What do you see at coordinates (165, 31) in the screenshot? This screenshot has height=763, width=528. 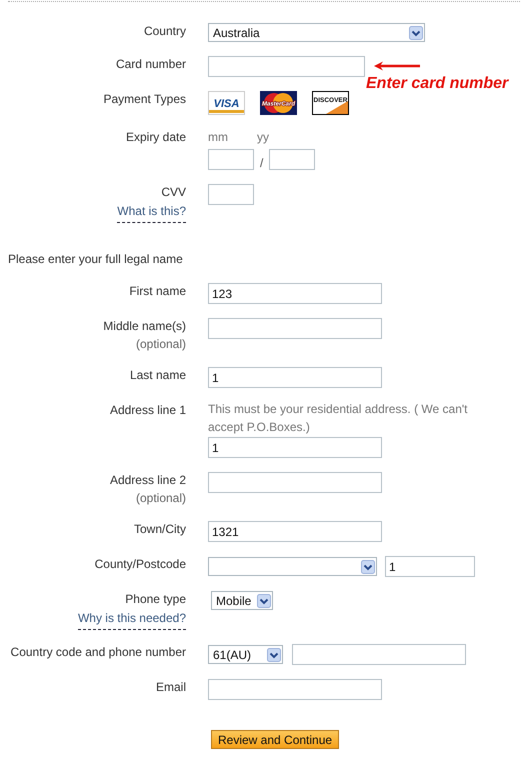 I see `field-label: Country` at bounding box center [165, 31].